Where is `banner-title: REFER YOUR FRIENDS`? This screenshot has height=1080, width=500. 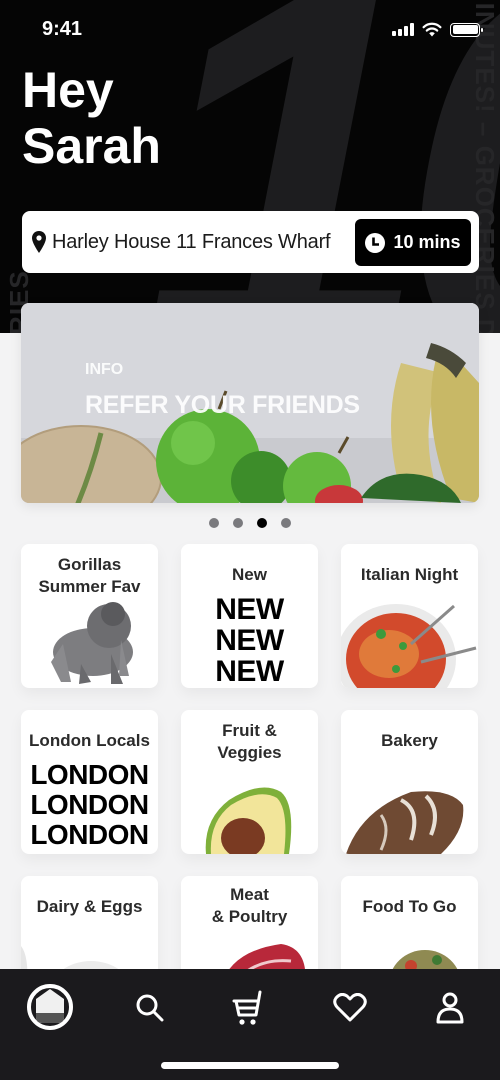 banner-title: REFER YOUR FRIENDS is located at coordinates (222, 405).